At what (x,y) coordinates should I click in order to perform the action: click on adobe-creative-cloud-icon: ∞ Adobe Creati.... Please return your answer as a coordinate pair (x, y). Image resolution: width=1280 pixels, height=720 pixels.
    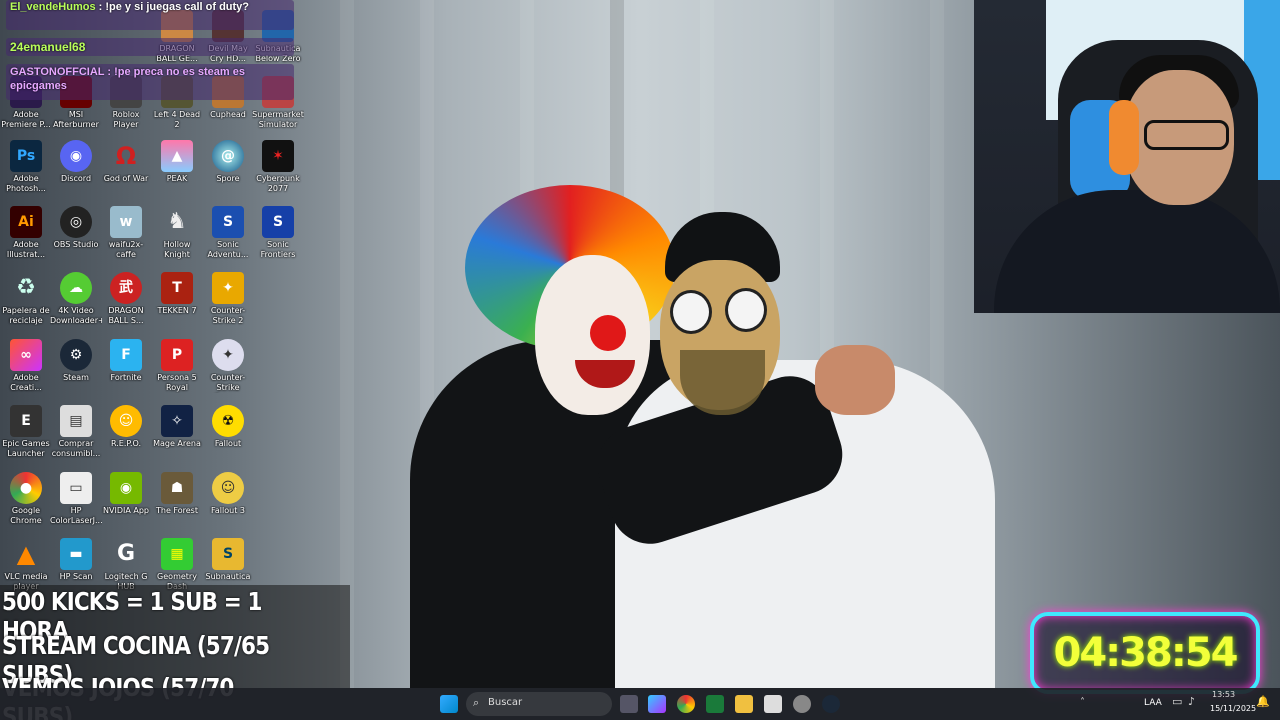
    Looking at the image, I should click on (26, 366).